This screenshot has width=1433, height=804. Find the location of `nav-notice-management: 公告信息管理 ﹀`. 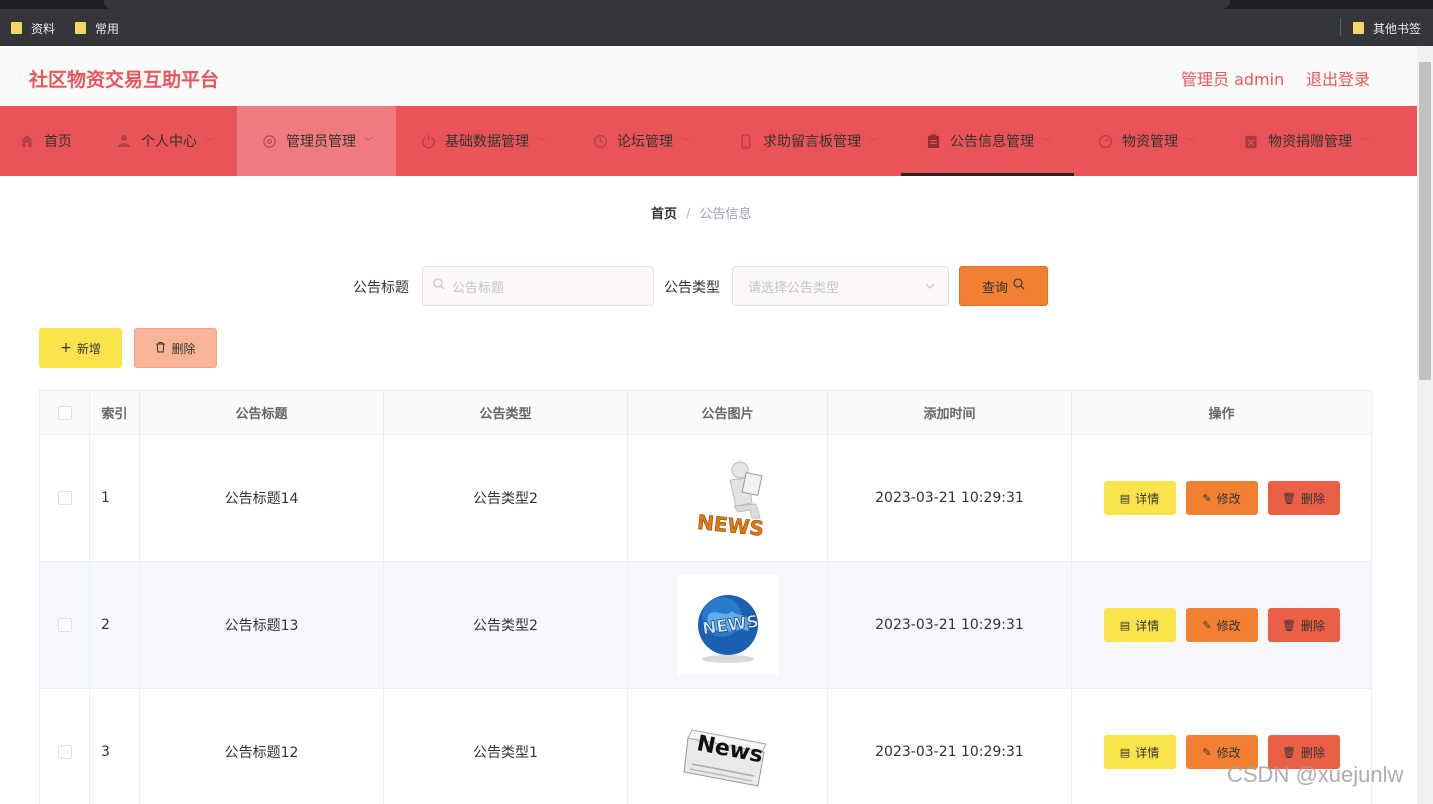

nav-notice-management: 公告信息管理 ﹀ is located at coordinates (988, 141).